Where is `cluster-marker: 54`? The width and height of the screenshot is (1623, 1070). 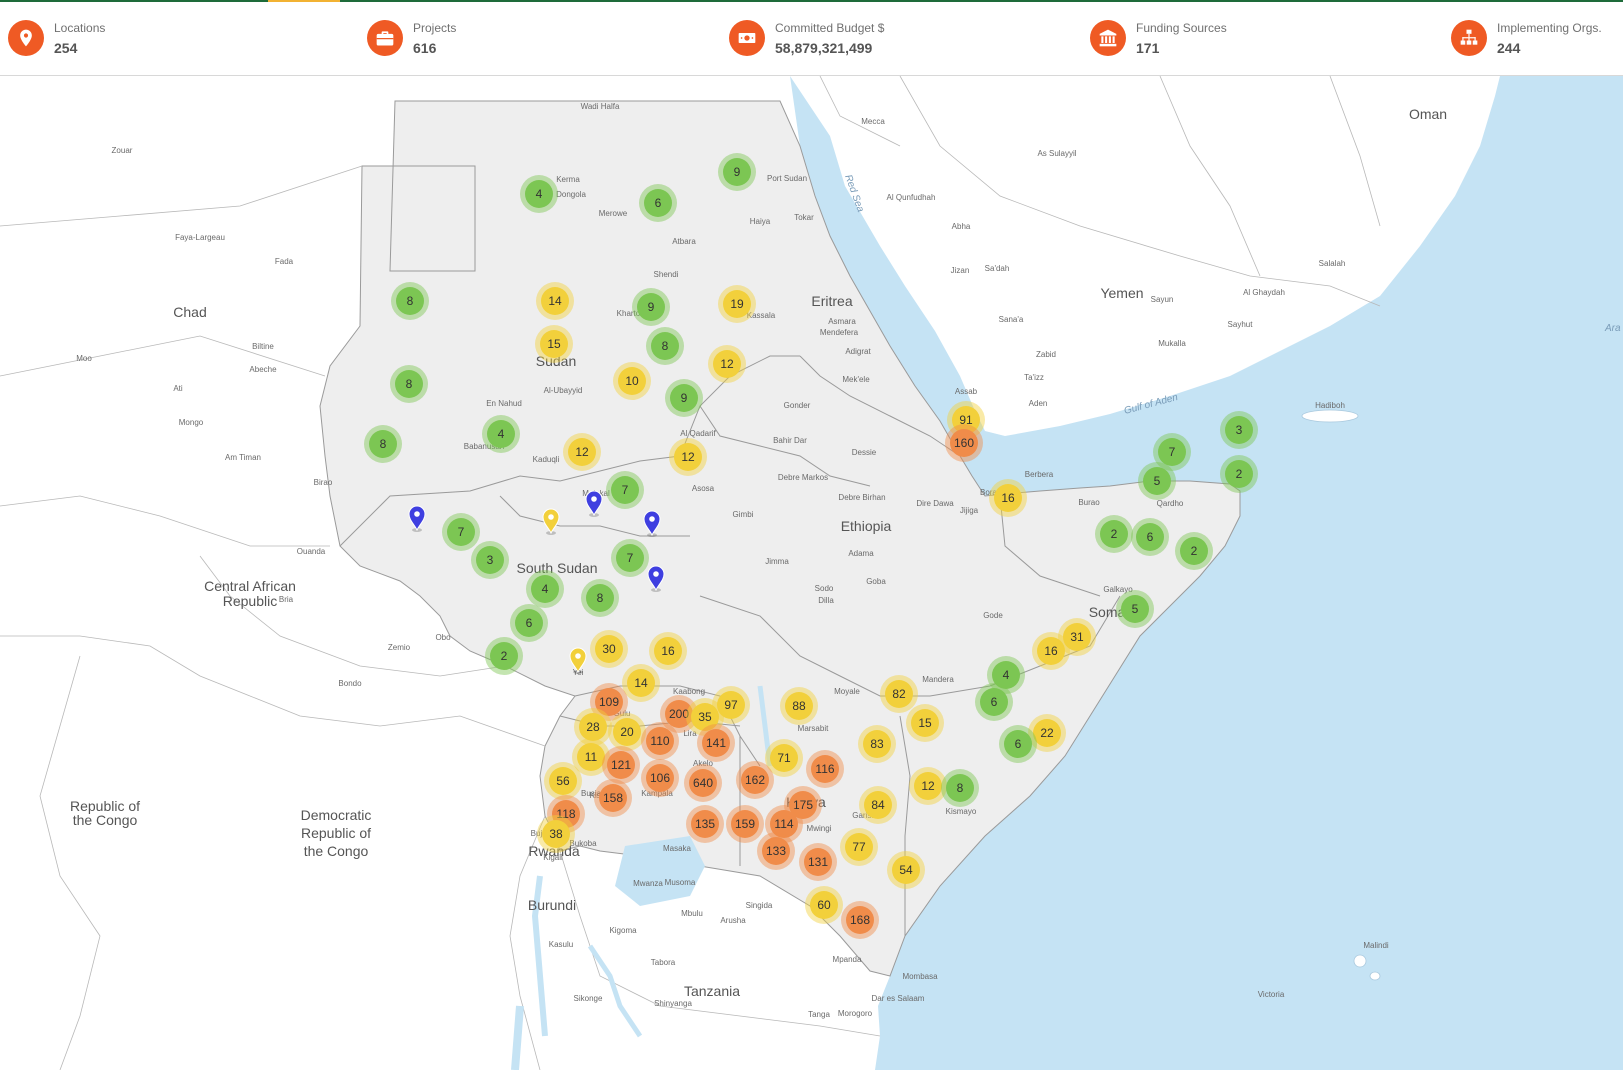
cluster-marker: 54 is located at coordinates (906, 870).